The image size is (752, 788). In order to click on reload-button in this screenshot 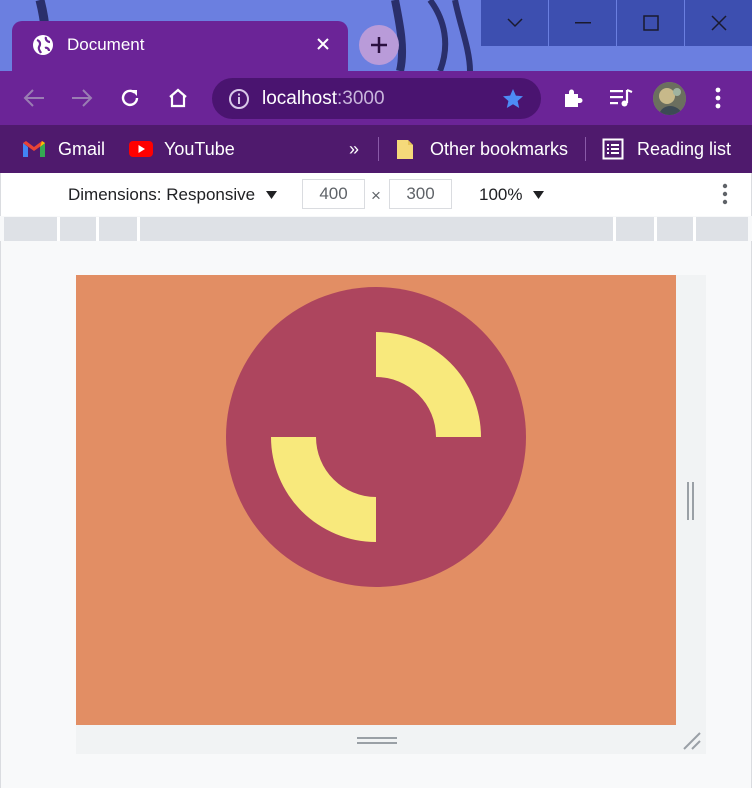, I will do `click(130, 98)`.